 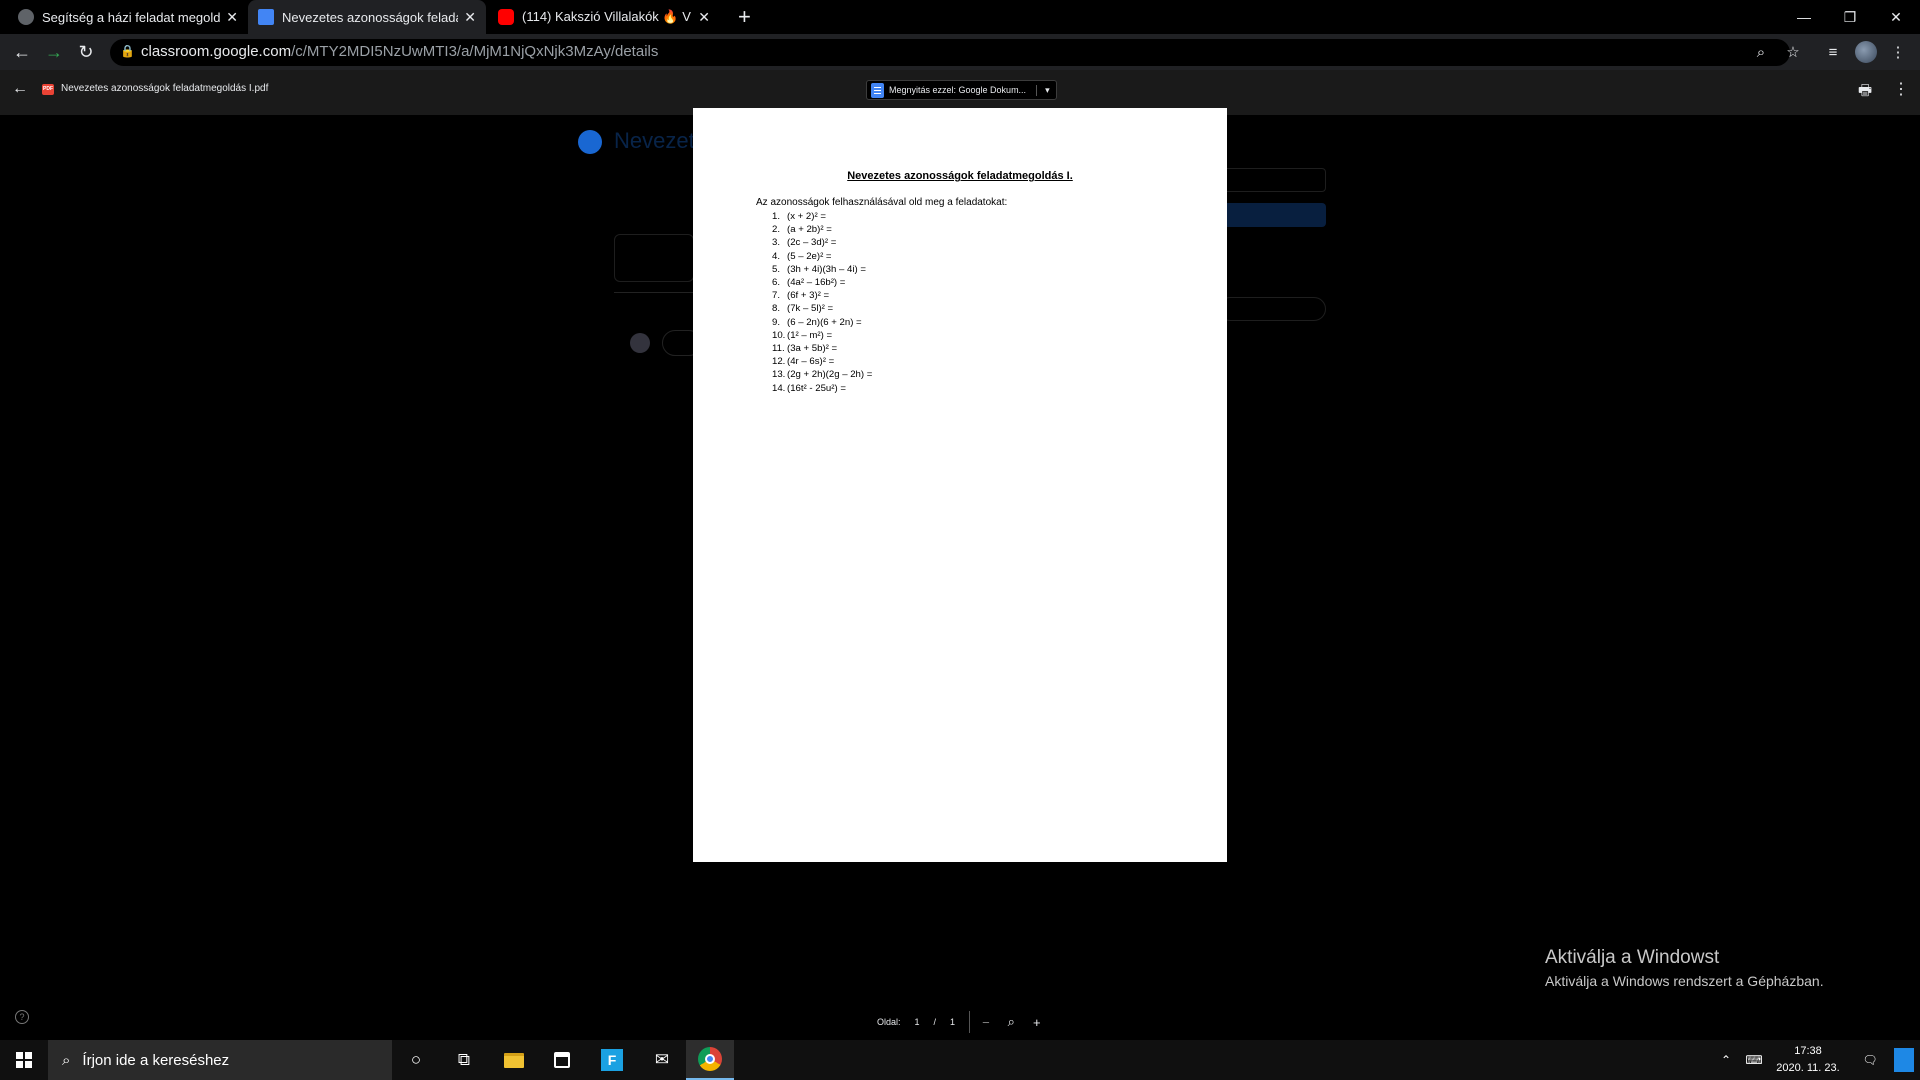 I want to click on list-item: 9. (6 – 2n)(6 + 2n) =, so click(x=817, y=322).